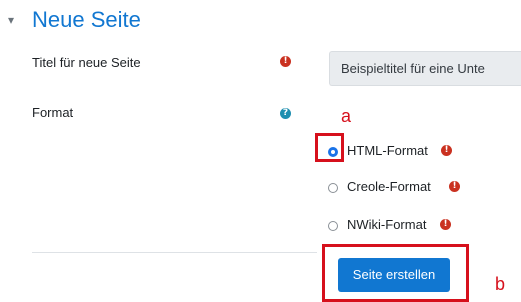 The height and width of the screenshot is (302, 521). I want to click on radio-option-html: HTML-Format !, so click(418, 151).